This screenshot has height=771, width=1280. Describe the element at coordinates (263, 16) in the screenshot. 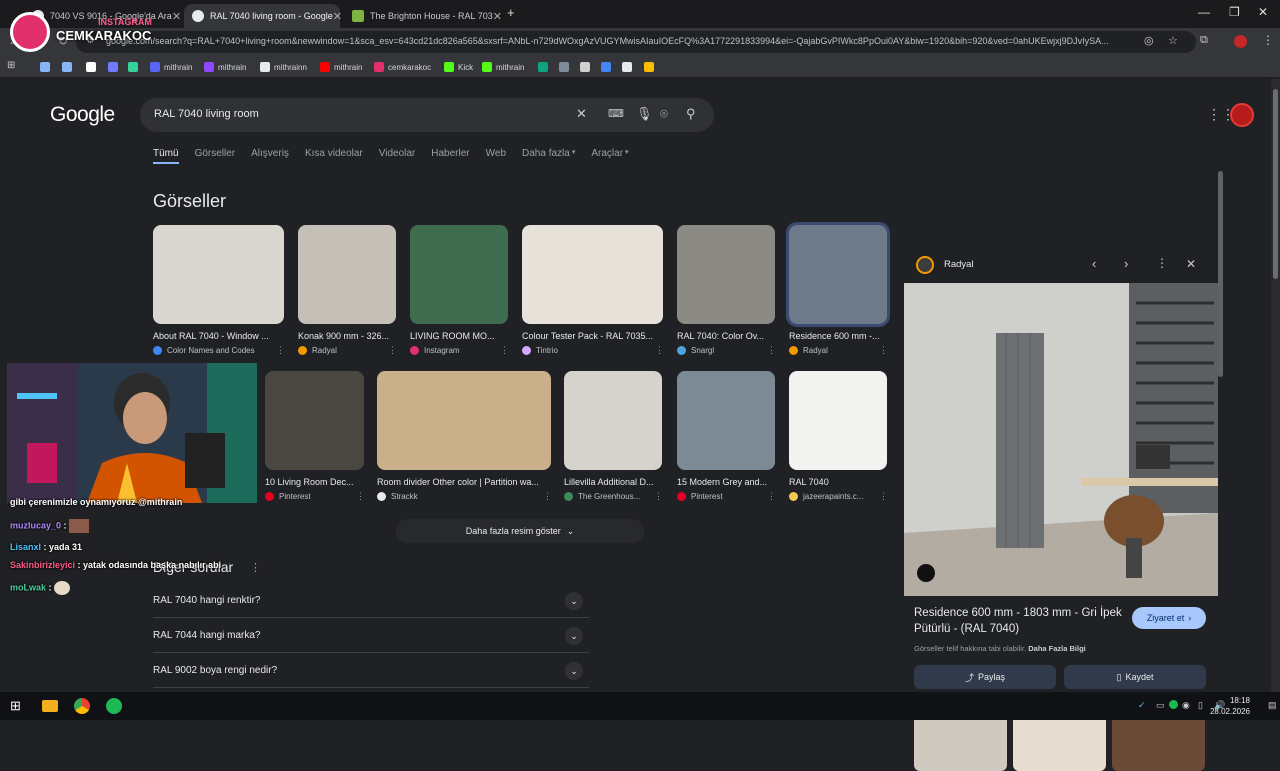

I see `tab-ral-7040-living-room: RAL 7040 living room - Google ✕` at that location.